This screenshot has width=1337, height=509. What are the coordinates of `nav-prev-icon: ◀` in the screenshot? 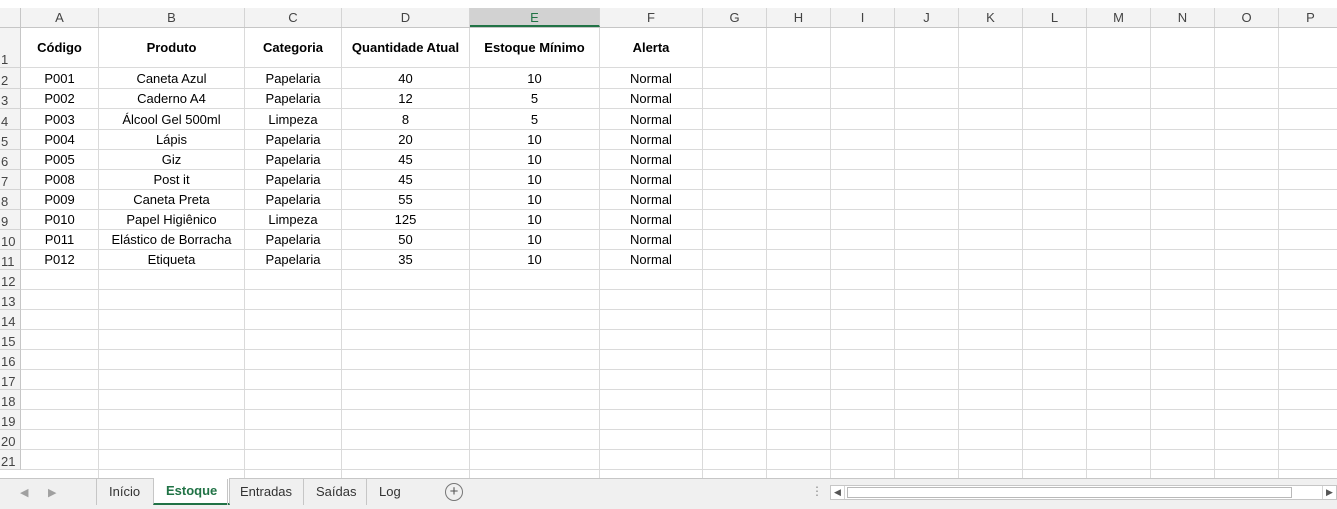 It's located at (24, 492).